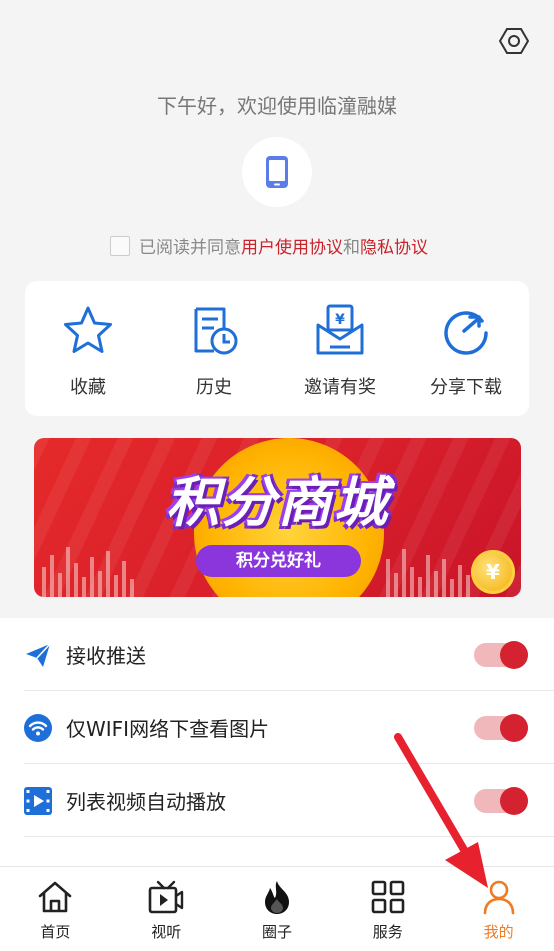 This screenshot has height=951, width=554. I want to click on history-icon, so click(216, 331).